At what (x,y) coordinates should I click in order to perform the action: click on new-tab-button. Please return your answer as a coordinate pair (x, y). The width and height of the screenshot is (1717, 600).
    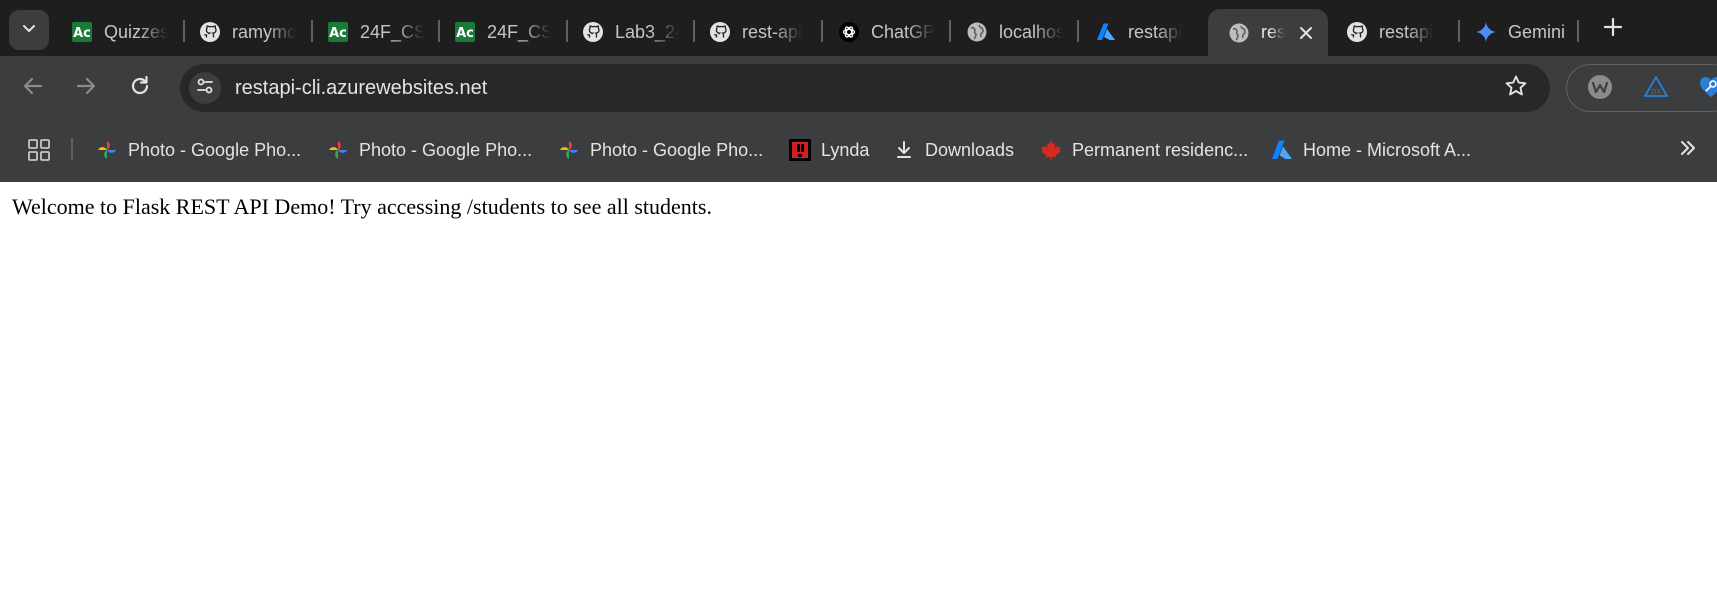
    Looking at the image, I should click on (1613, 29).